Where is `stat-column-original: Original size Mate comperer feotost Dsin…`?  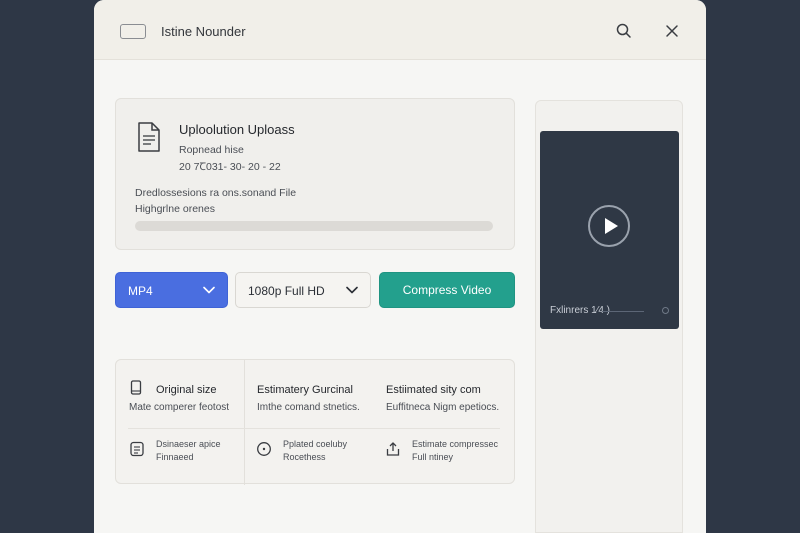
stat-column-original: Original size Mate comperer feotost Dsin… is located at coordinates (180, 422).